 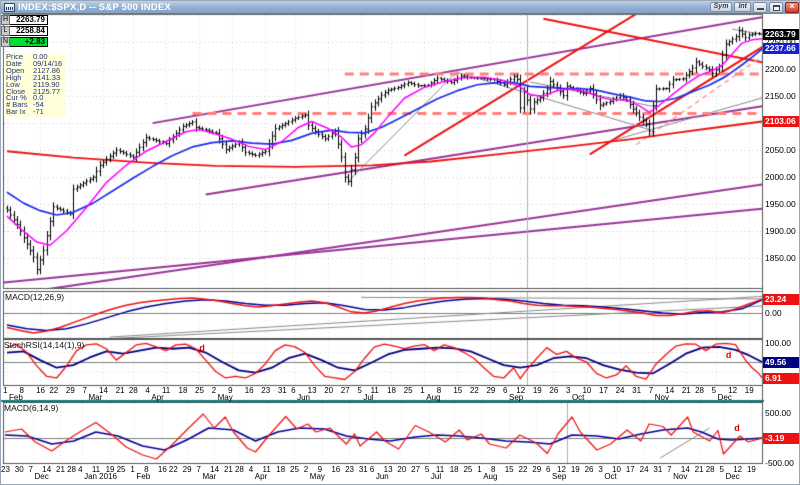 I want to click on quote-tag: L, so click(x=5, y=31).